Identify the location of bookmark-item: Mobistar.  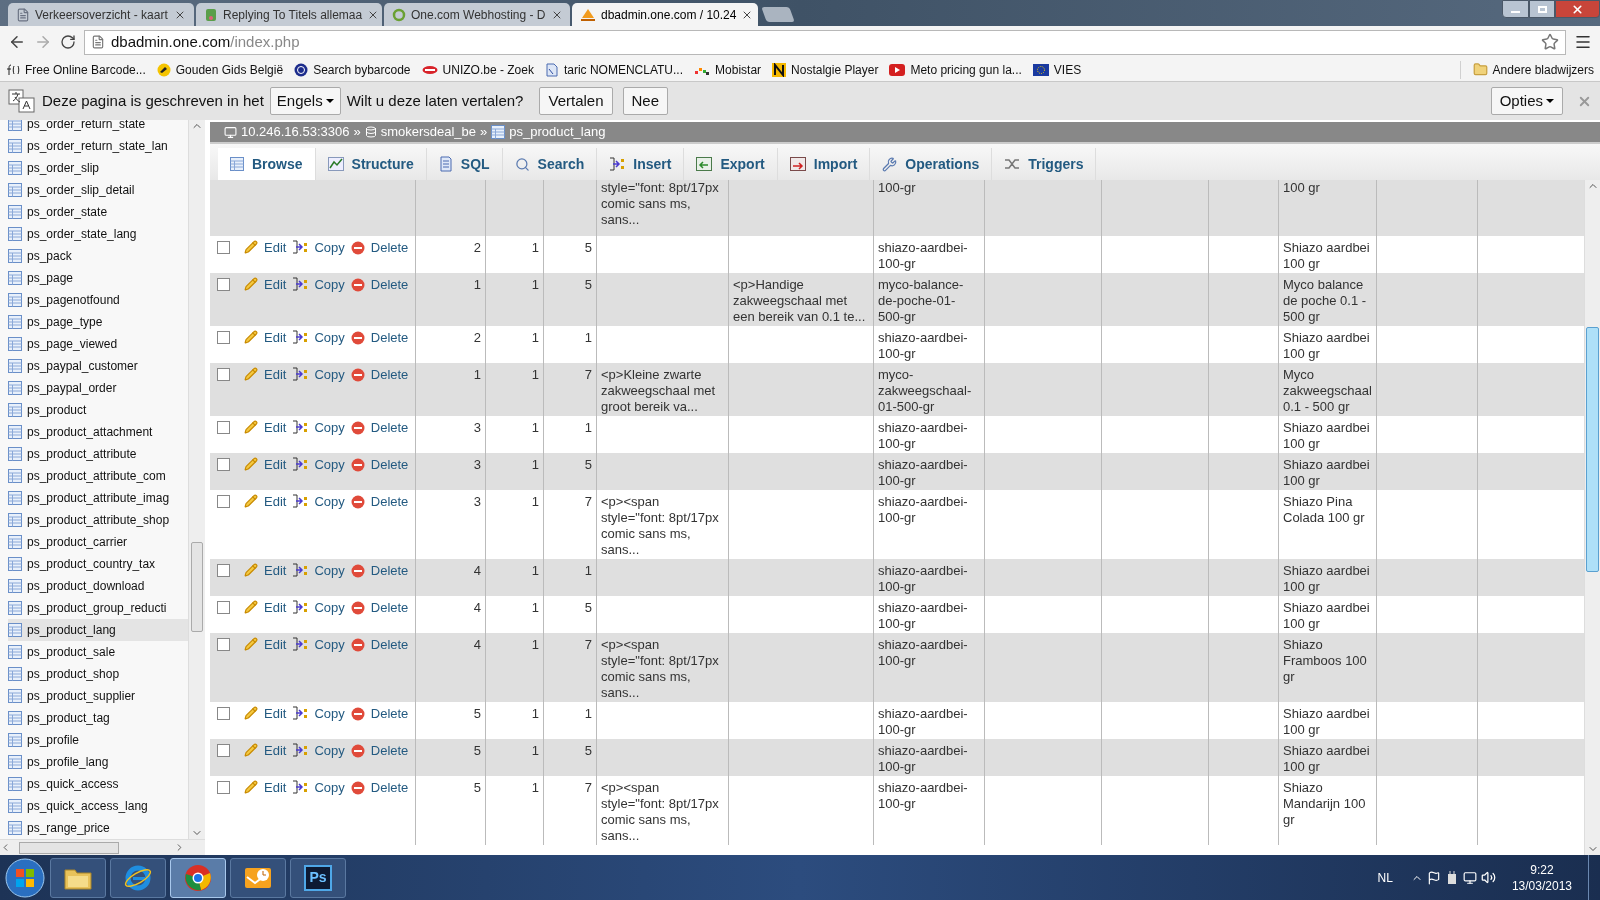
(728, 69).